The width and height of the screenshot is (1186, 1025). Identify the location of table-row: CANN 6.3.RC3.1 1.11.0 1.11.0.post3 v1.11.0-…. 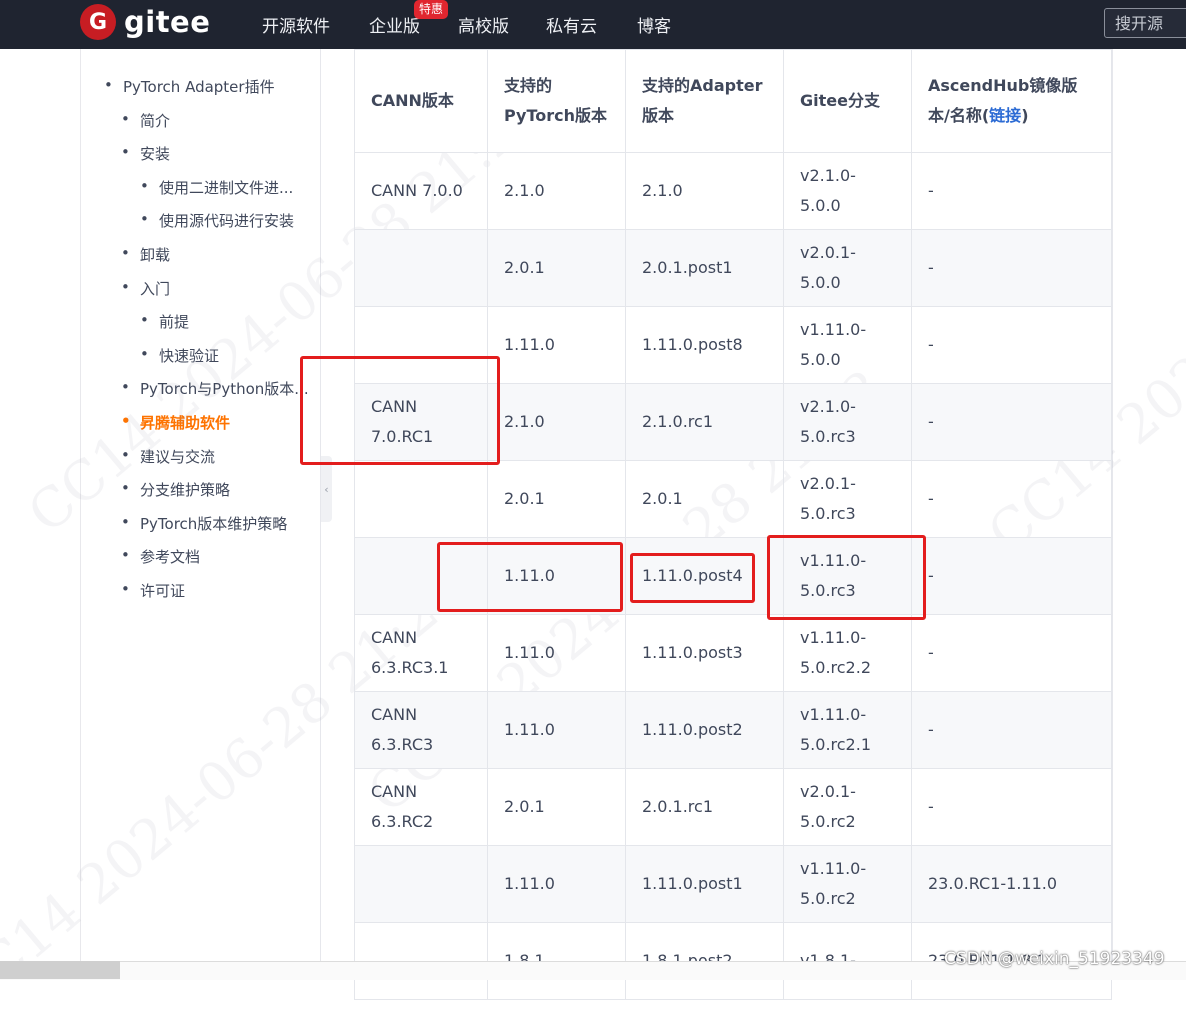
(733, 653).